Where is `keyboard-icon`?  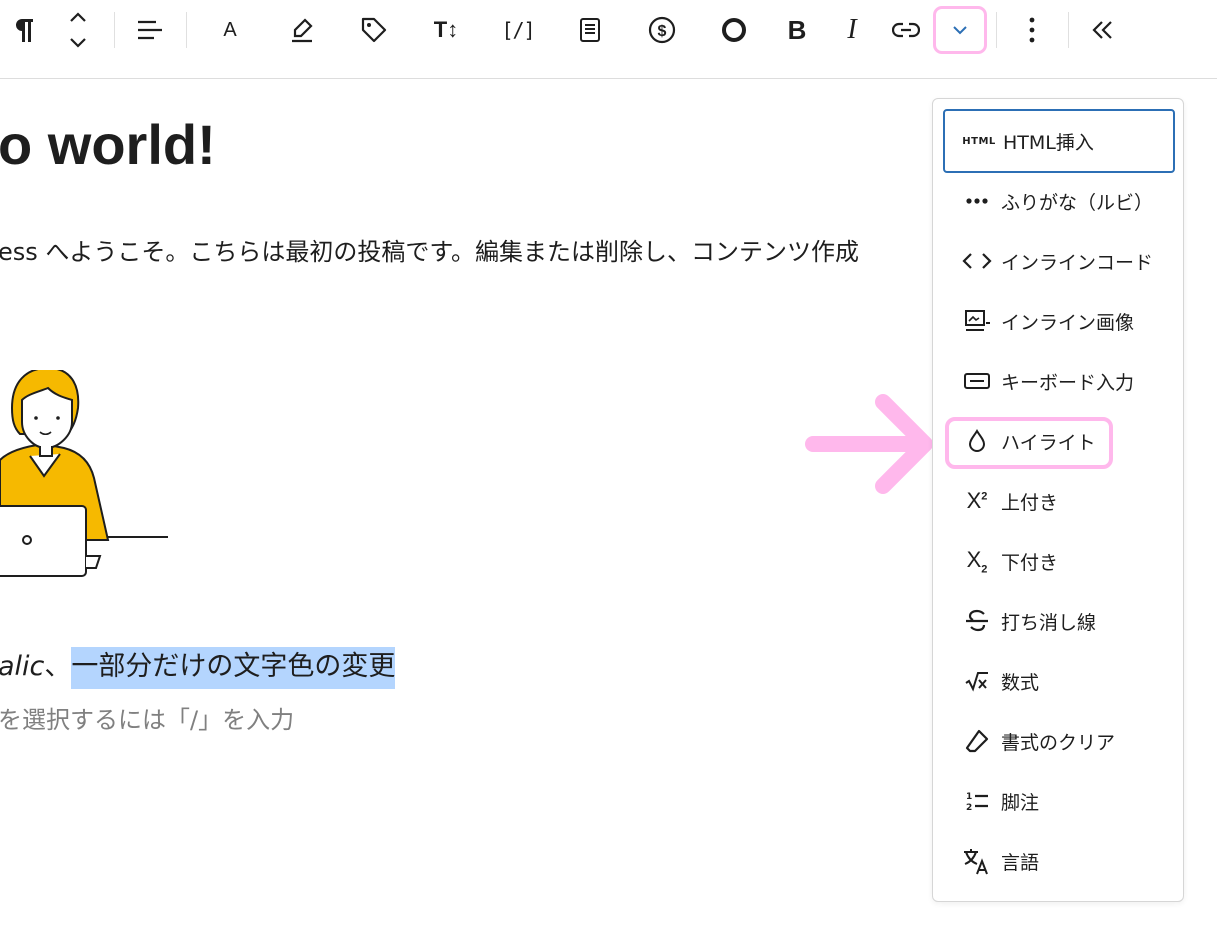
keyboard-icon is located at coordinates (977, 381).